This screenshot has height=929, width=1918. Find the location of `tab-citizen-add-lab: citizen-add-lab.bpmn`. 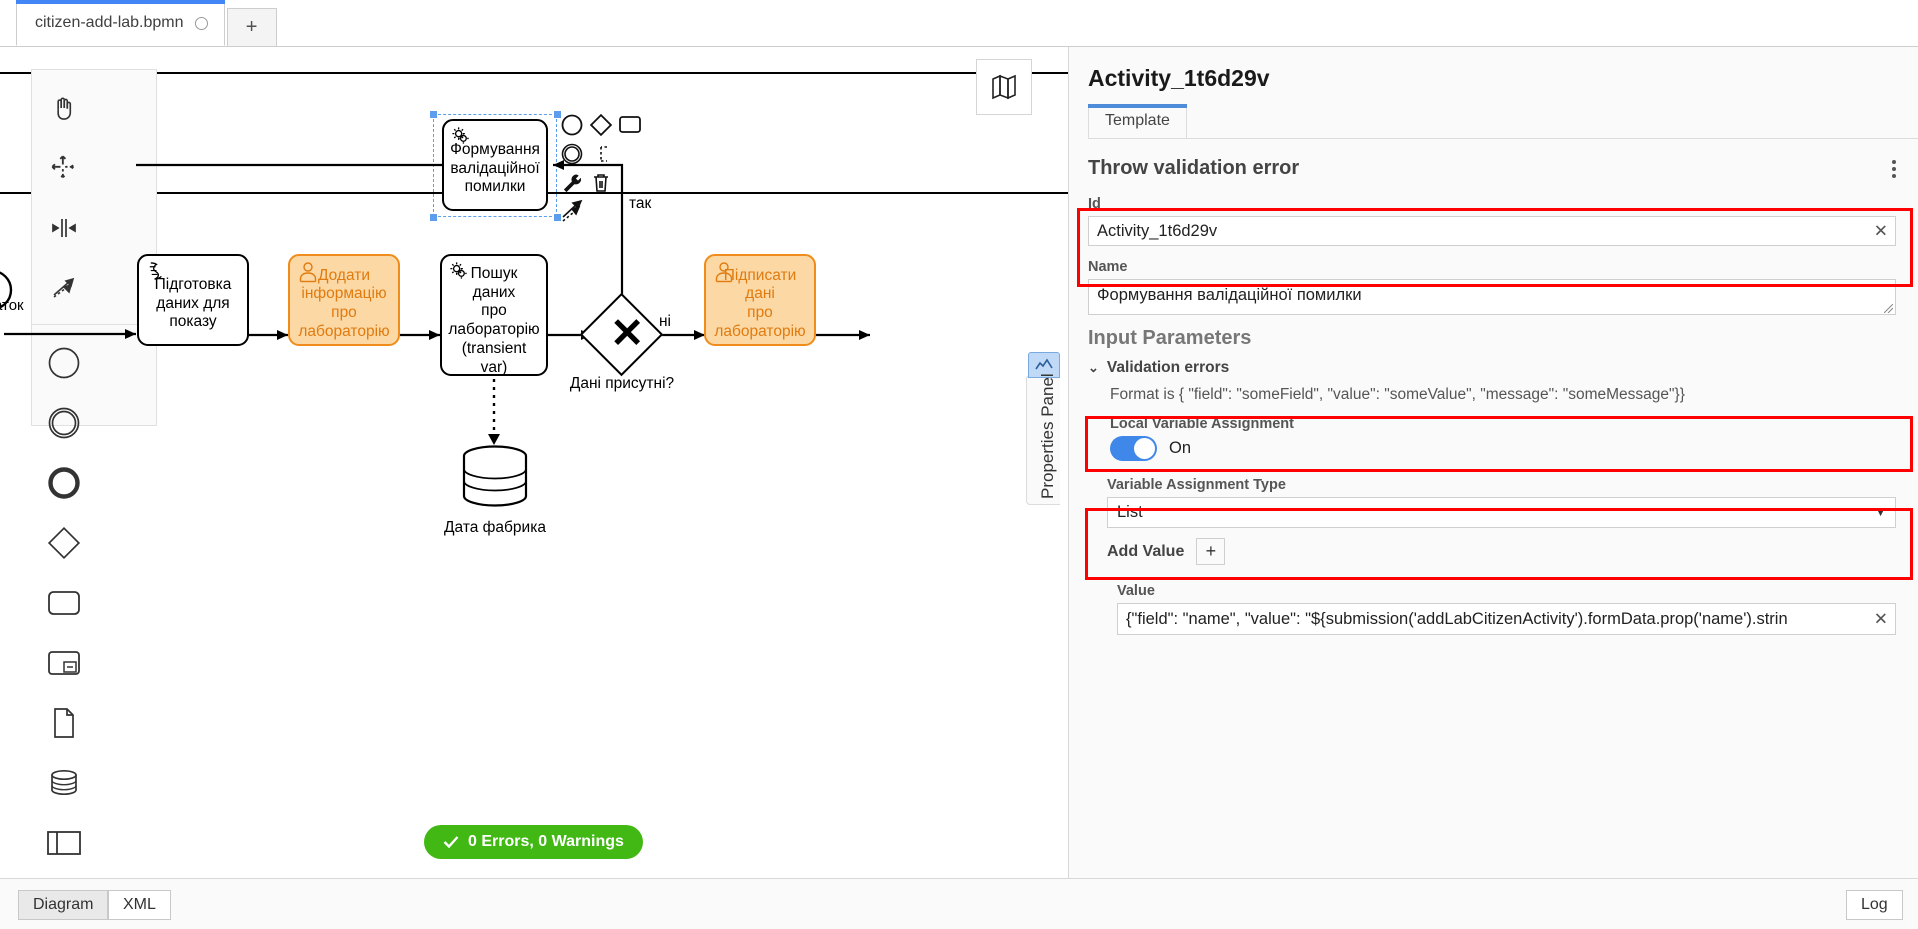

tab-citizen-add-lab: citizen-add-lab.bpmn is located at coordinates (120, 23).